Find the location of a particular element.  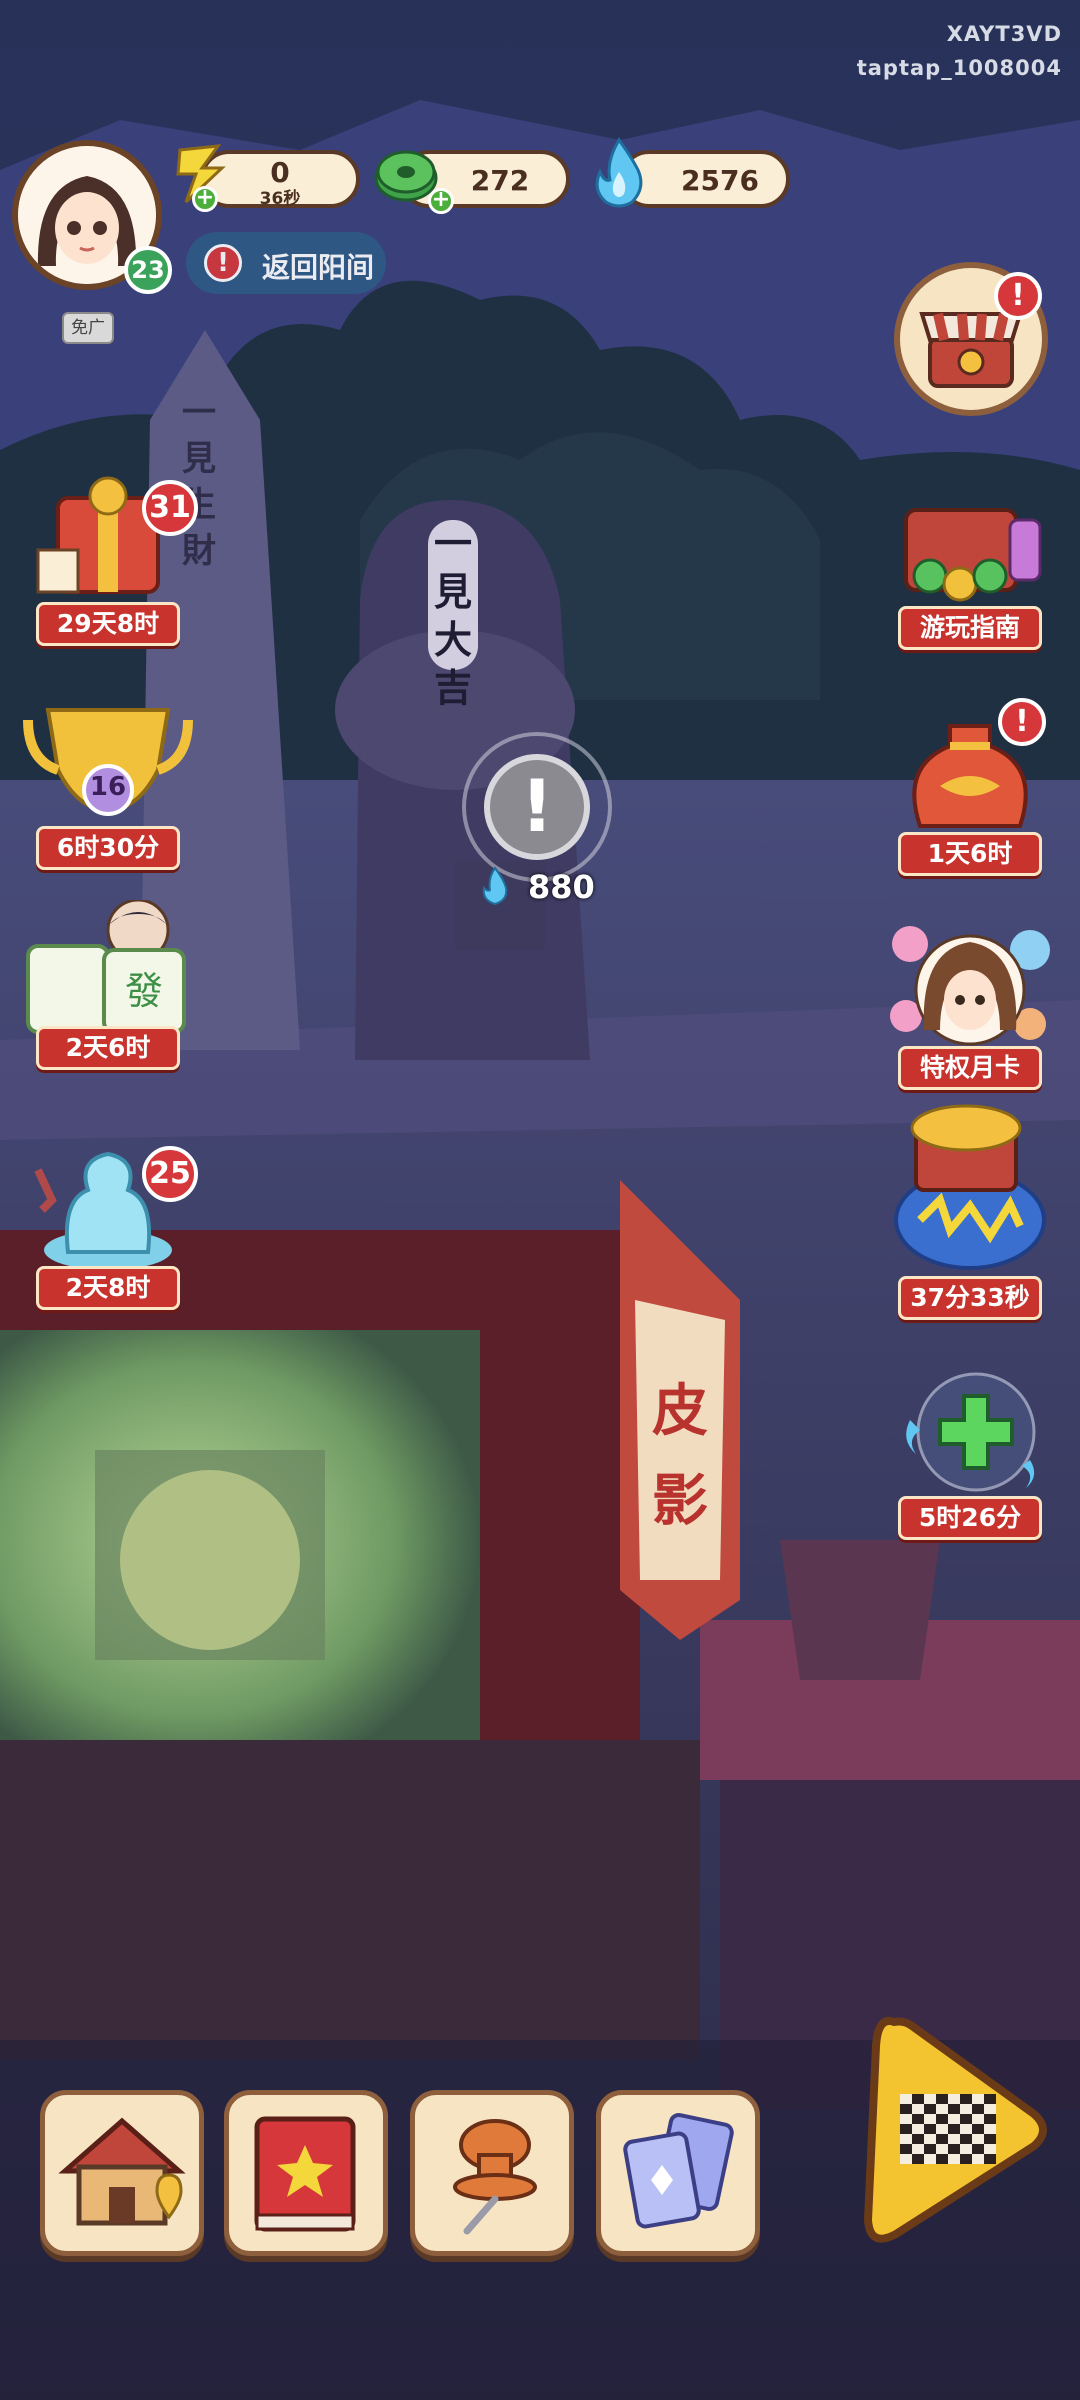

left-event-gift-badge: 31 is located at coordinates (170, 508).